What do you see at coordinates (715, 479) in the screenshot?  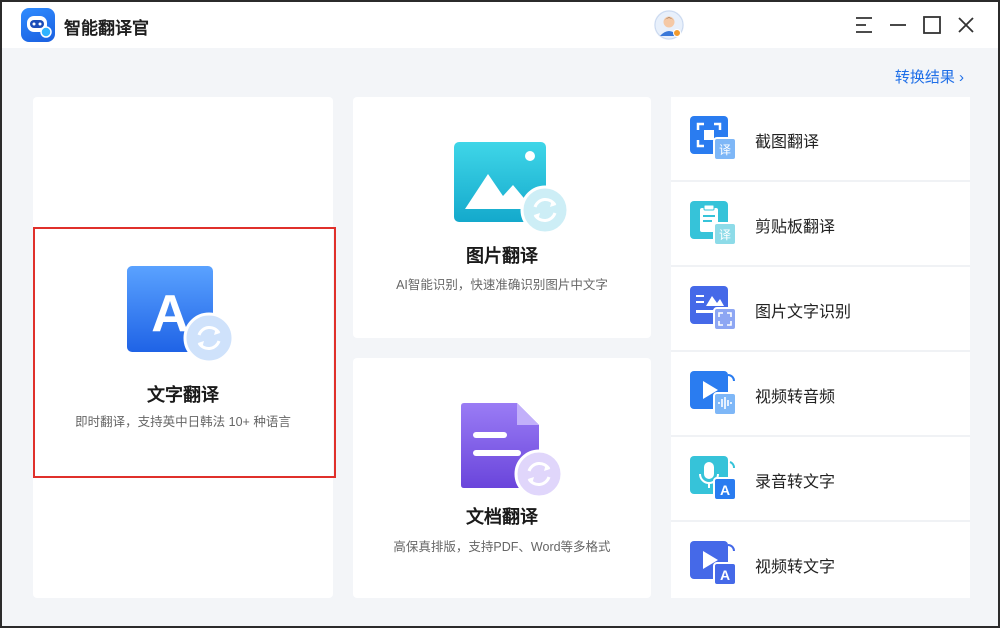 I see `recording-to-text-icon: A` at bounding box center [715, 479].